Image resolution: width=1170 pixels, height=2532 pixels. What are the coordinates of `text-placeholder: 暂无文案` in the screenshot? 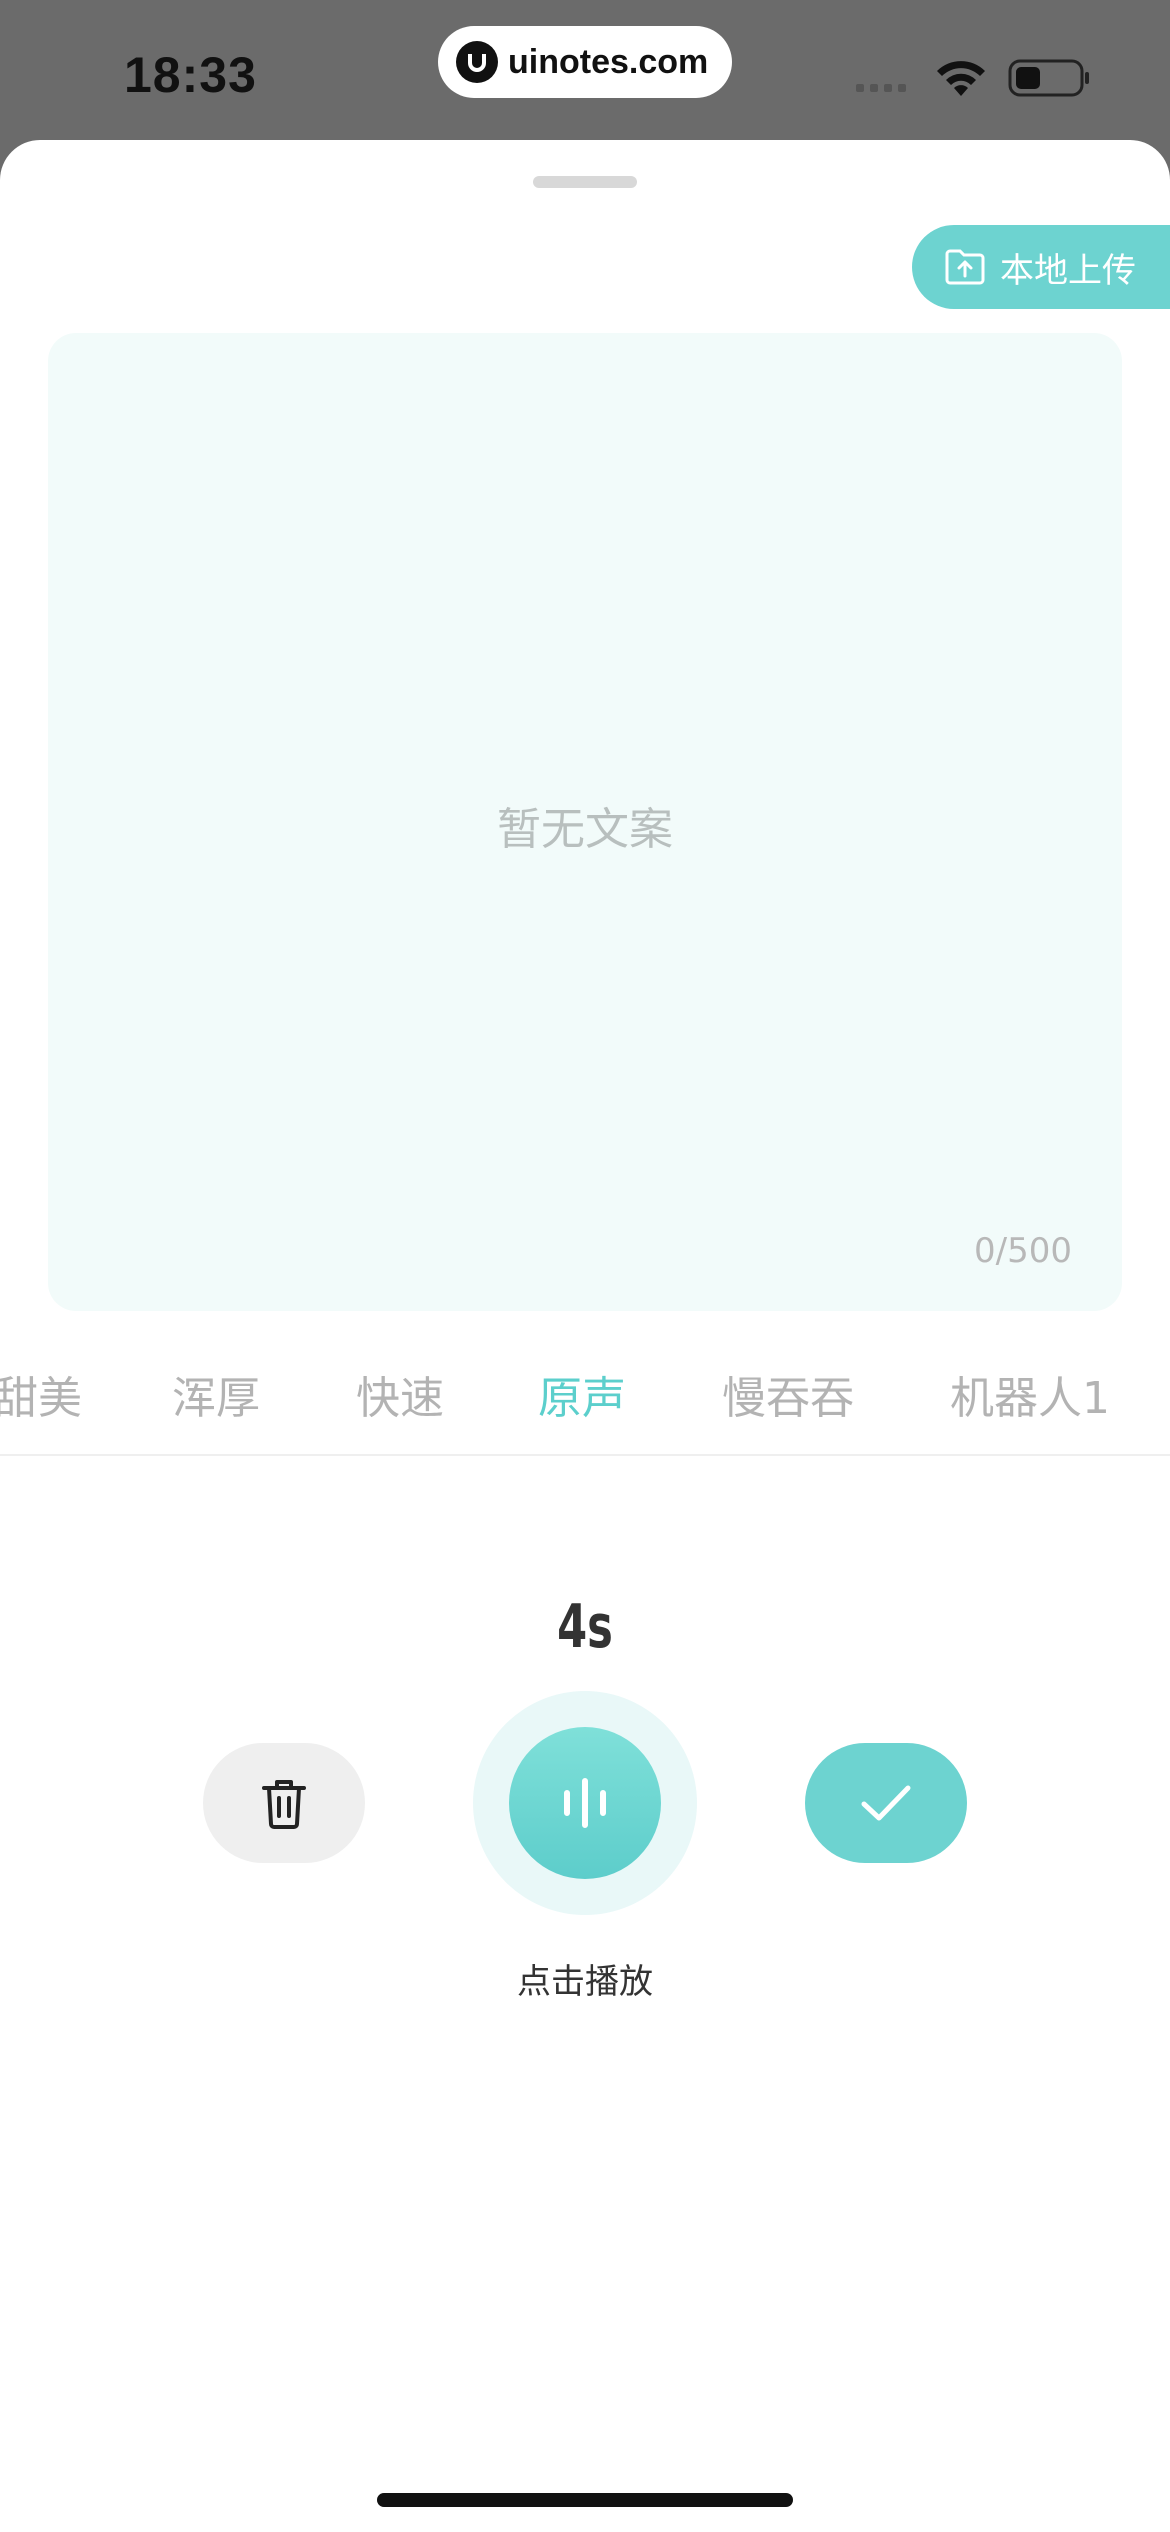 It's located at (585, 829).